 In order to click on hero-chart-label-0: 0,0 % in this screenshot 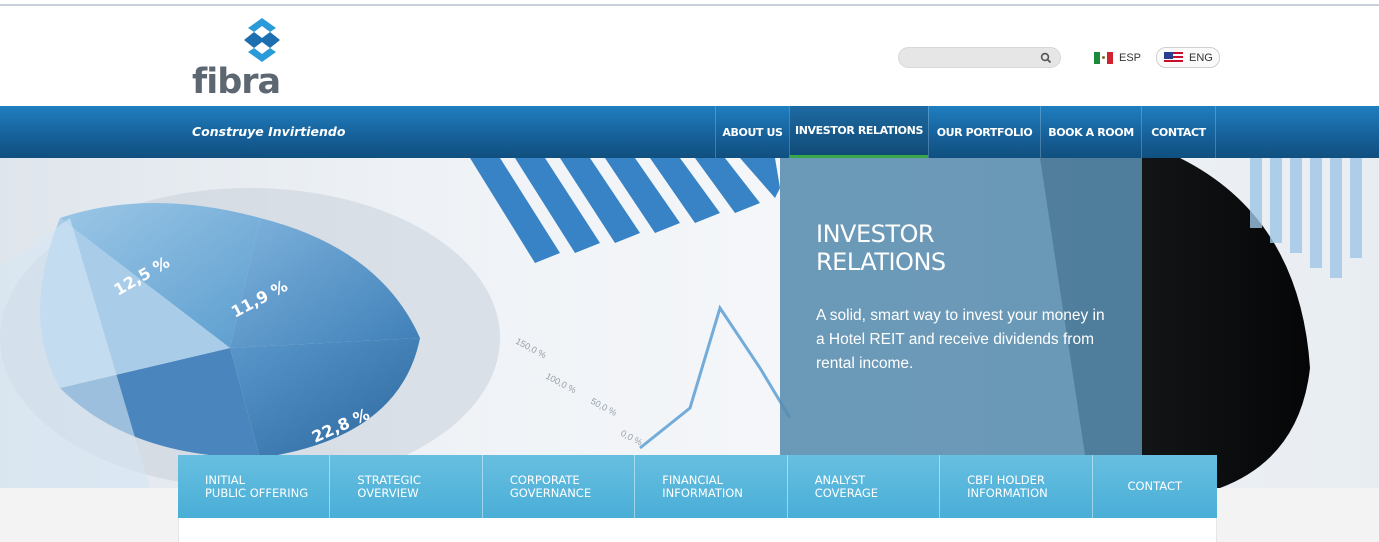, I will do `click(631, 438)`.